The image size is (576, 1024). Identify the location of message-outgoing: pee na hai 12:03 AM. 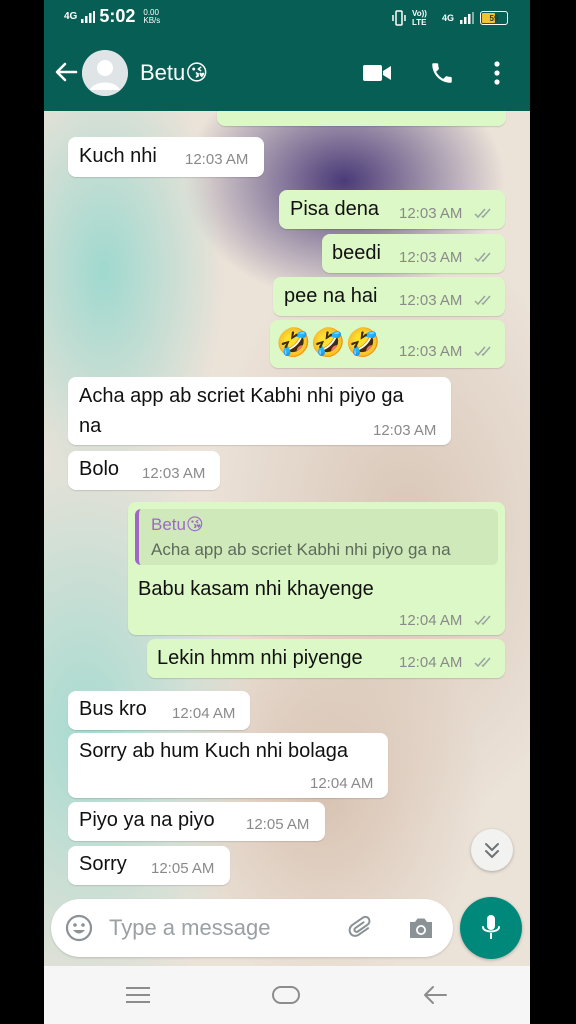
(389, 296).